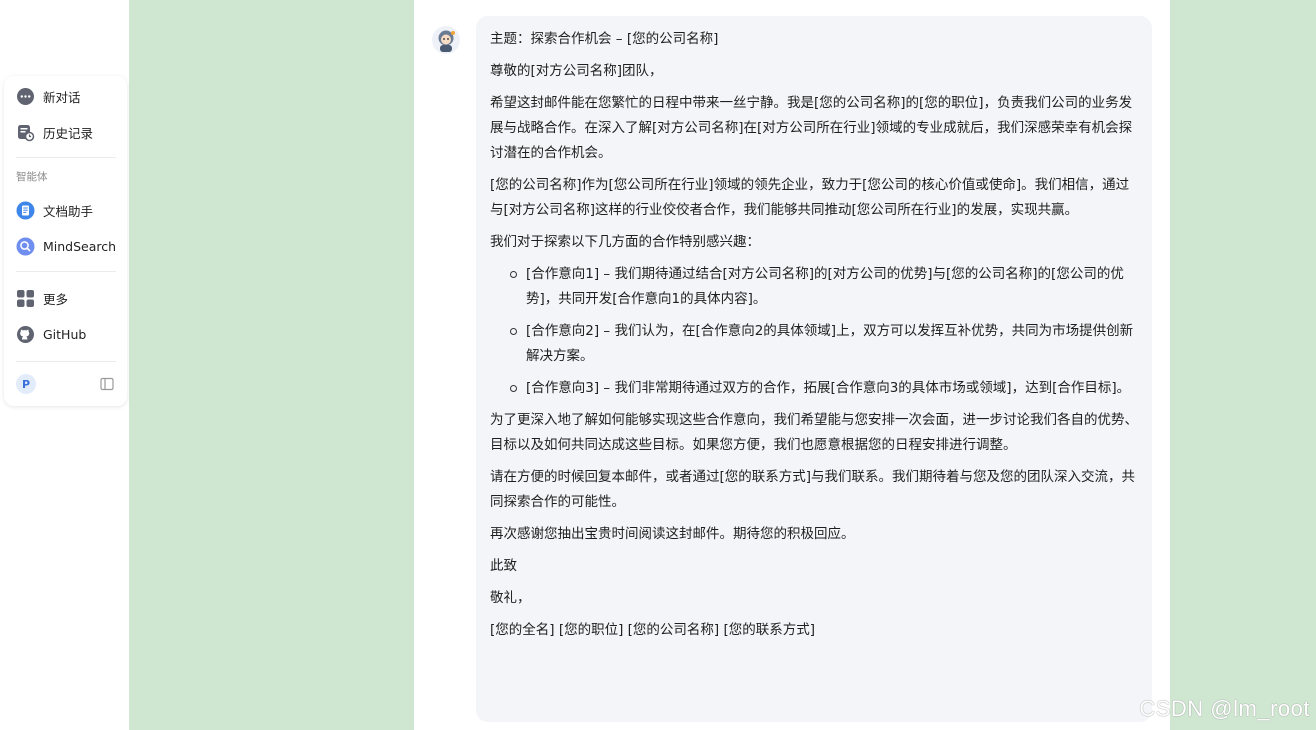  I want to click on new-chat-button: 新对话, so click(48, 96).